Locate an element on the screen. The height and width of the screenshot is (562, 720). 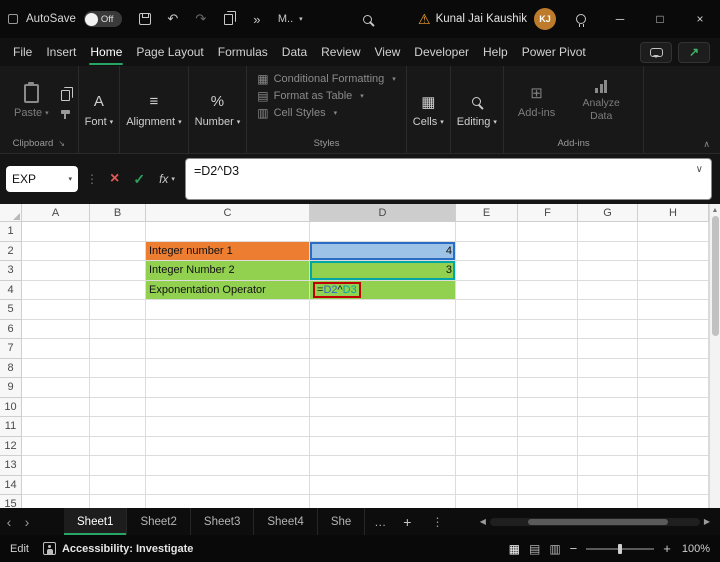
cell-C12 is located at coordinates (228, 446).